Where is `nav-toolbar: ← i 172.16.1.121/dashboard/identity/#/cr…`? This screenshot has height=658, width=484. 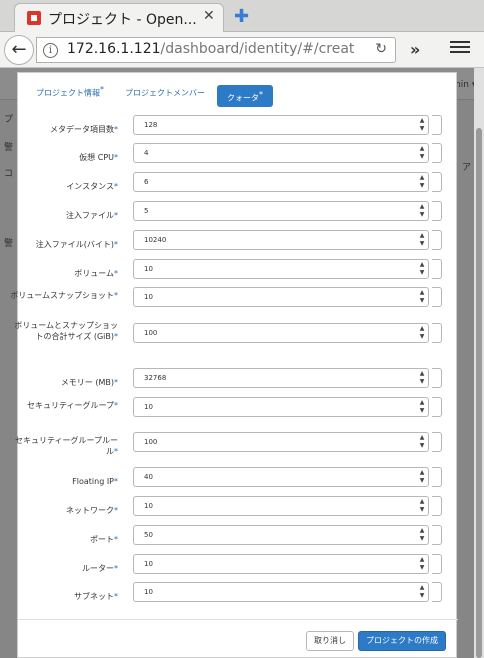
nav-toolbar: ← i 172.16.1.121/dashboard/identity/#/cr… is located at coordinates (242, 50).